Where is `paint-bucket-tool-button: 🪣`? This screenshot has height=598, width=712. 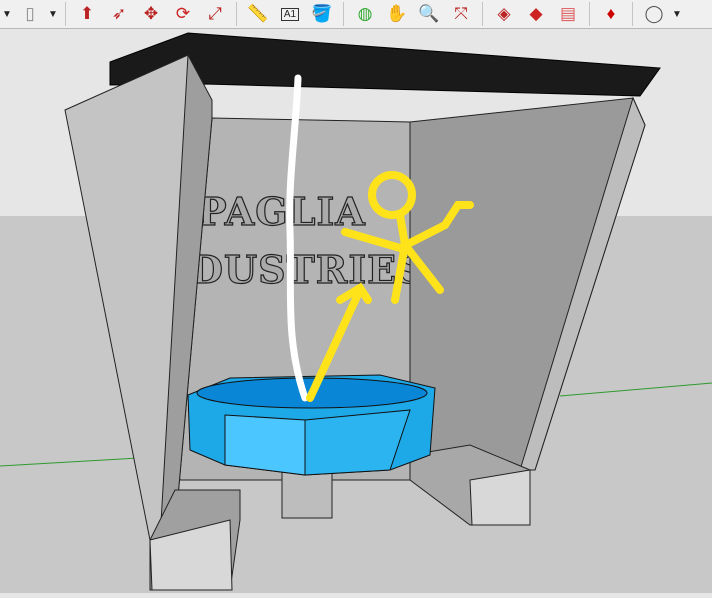
paint-bucket-tool-button: 🪣 is located at coordinates (322, 14).